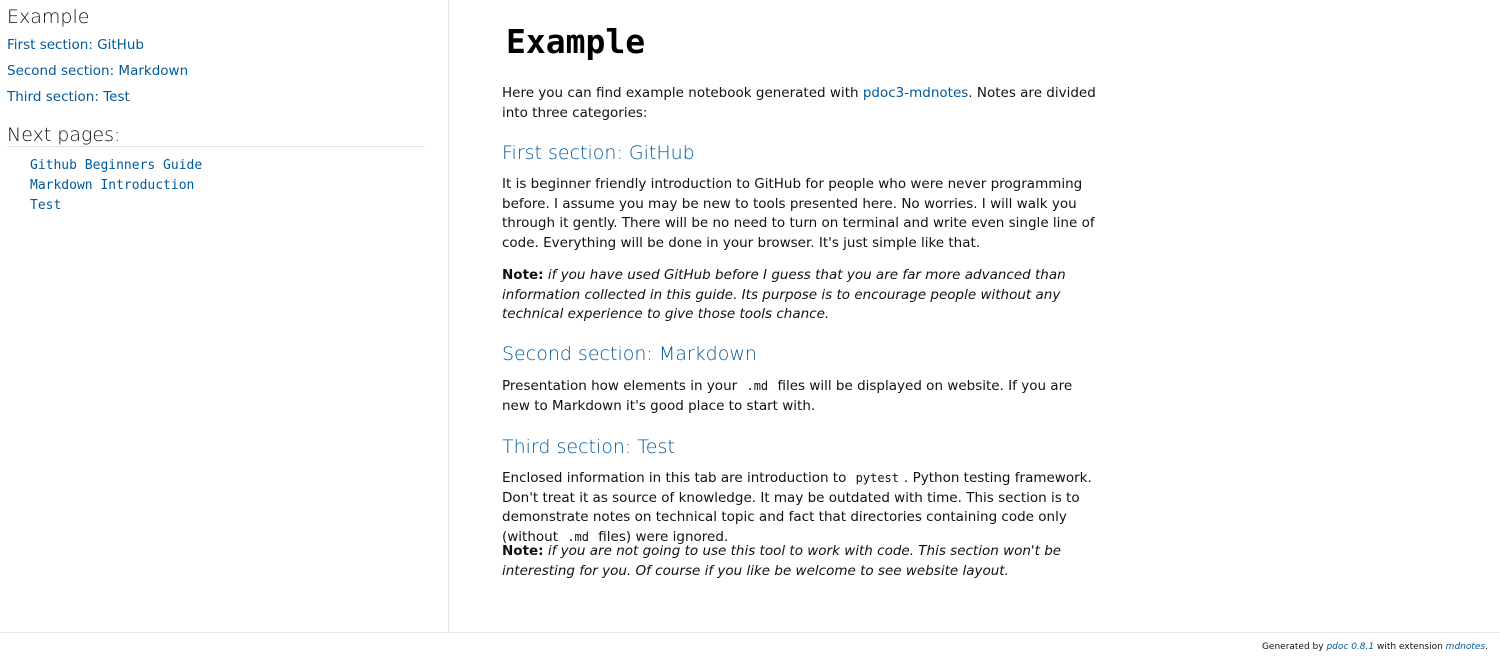  Describe the element at coordinates (598, 153) in the screenshot. I see `section-heading-github: First section: GitHub` at that location.